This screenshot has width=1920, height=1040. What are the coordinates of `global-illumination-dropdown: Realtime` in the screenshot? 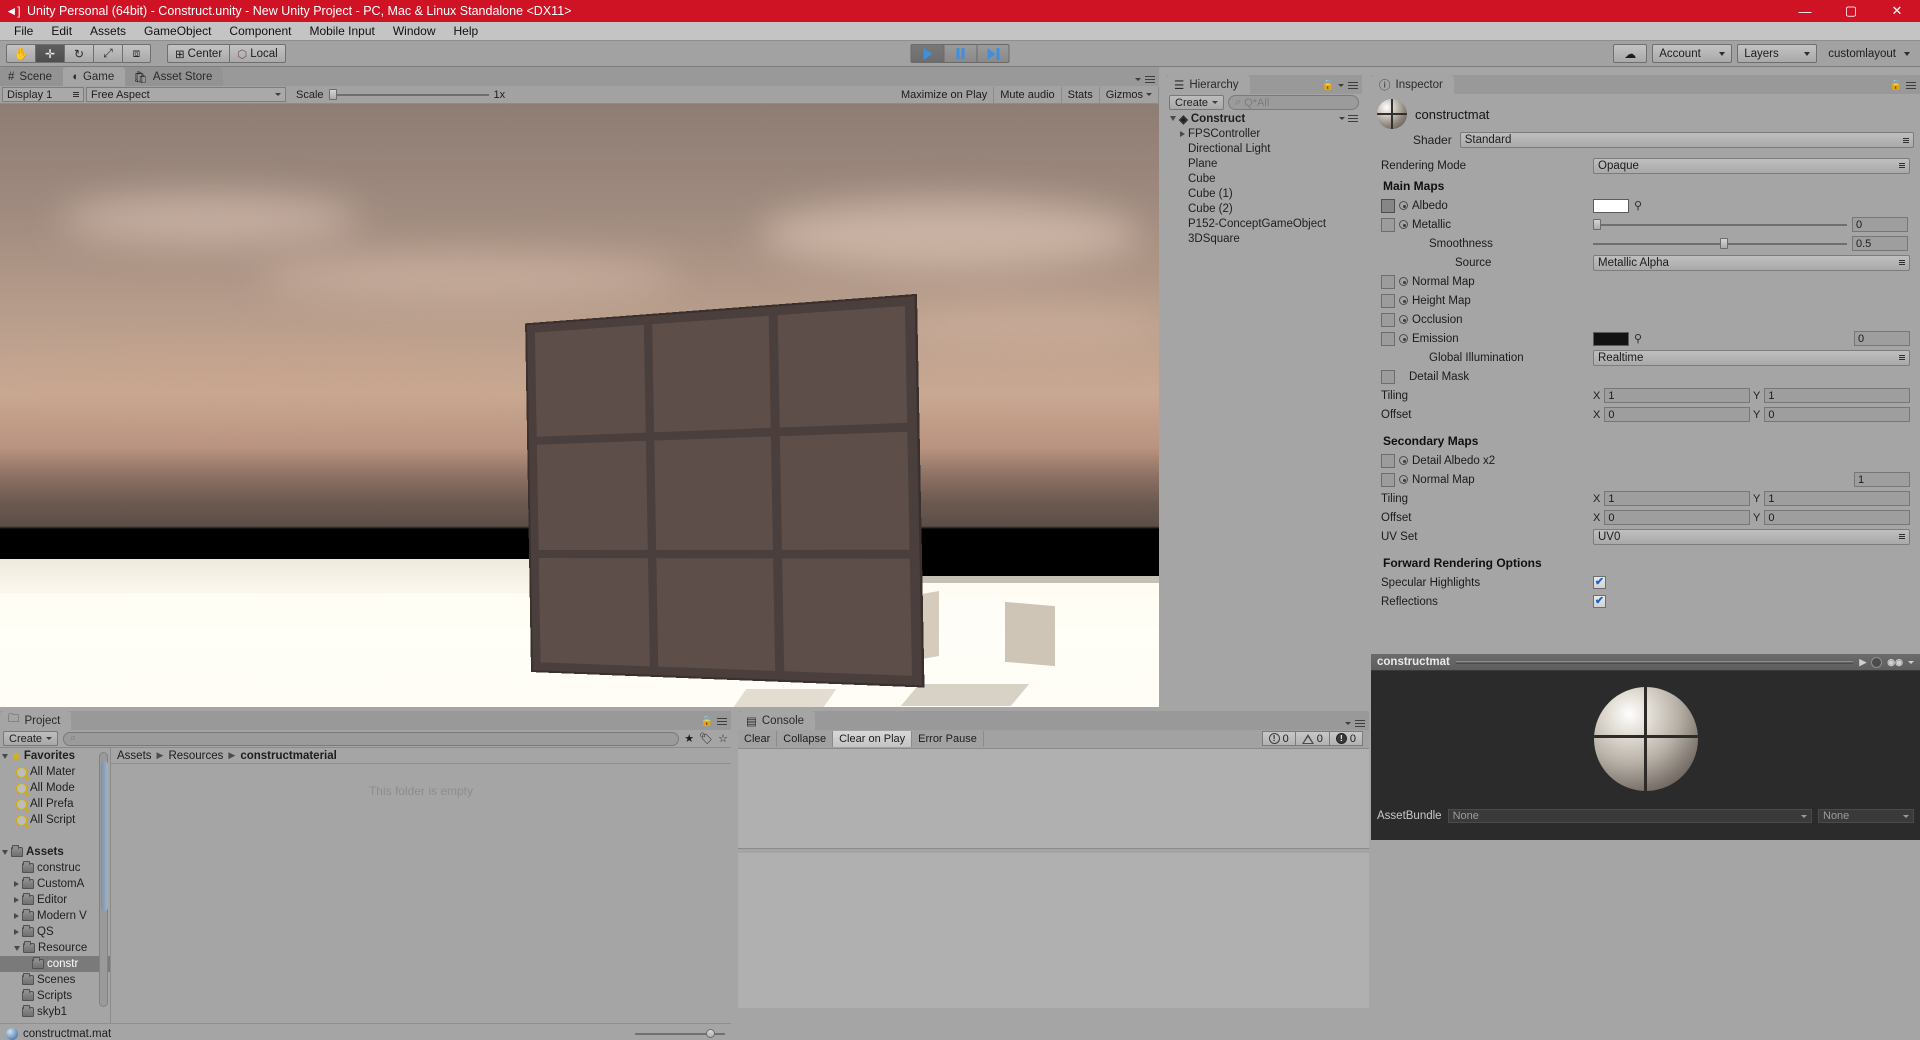 It's located at (1751, 357).